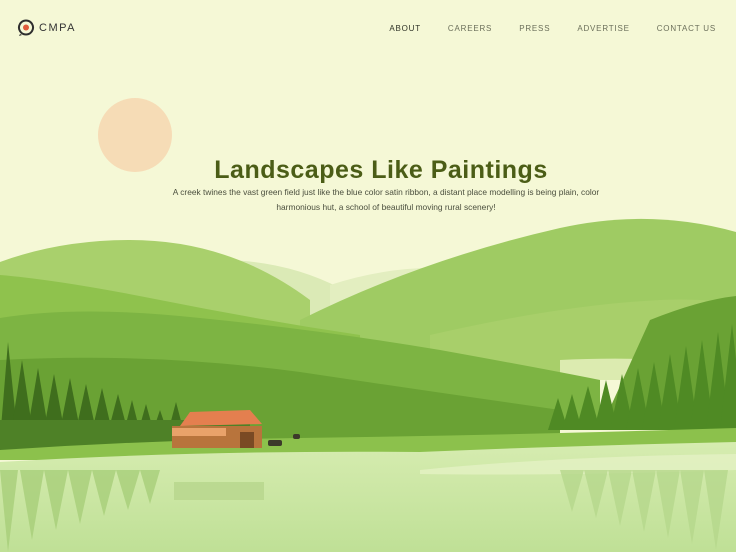  Describe the element at coordinates (26, 27) in the screenshot. I see `logo-icon` at that location.